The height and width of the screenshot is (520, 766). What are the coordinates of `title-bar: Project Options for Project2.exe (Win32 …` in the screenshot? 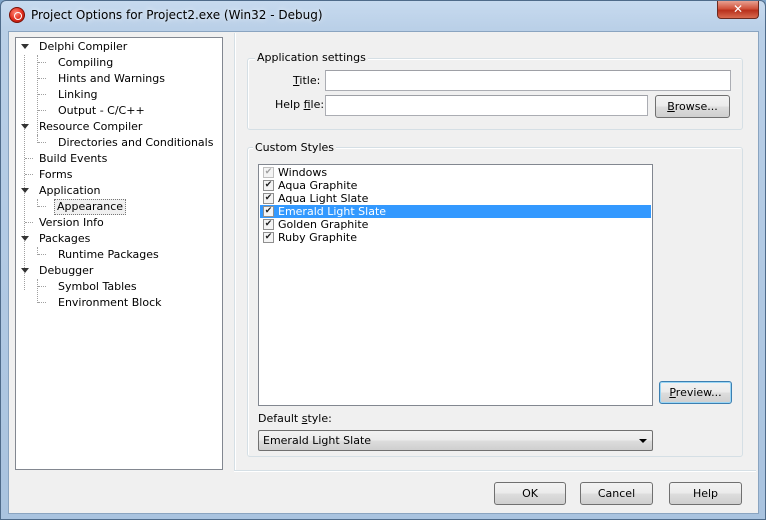 It's located at (383, 16).